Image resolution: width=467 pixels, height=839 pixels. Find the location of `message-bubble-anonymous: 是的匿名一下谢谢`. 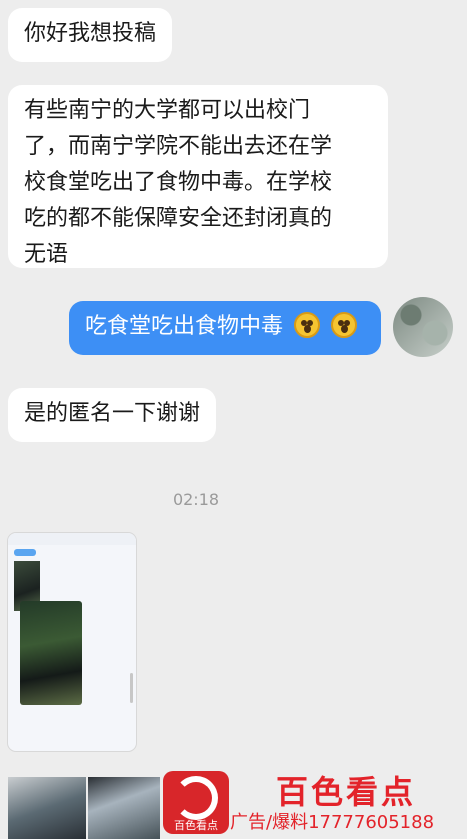

message-bubble-anonymous: 是的匿名一下谢谢 is located at coordinates (112, 415).